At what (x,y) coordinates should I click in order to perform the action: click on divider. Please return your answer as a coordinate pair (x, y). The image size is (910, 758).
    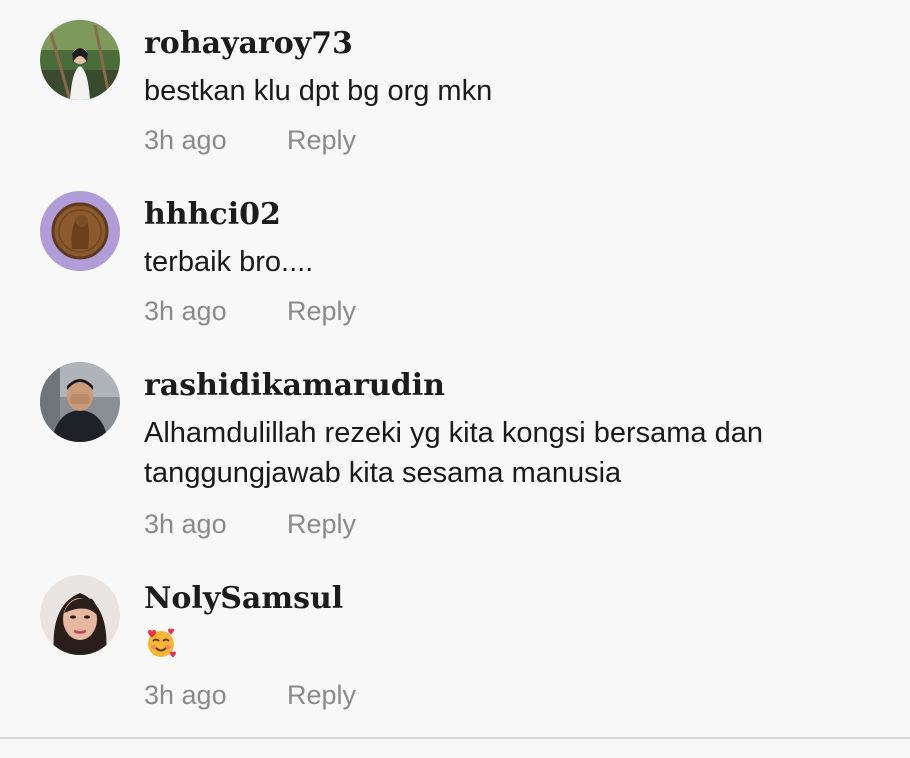
    Looking at the image, I should click on (455, 738).